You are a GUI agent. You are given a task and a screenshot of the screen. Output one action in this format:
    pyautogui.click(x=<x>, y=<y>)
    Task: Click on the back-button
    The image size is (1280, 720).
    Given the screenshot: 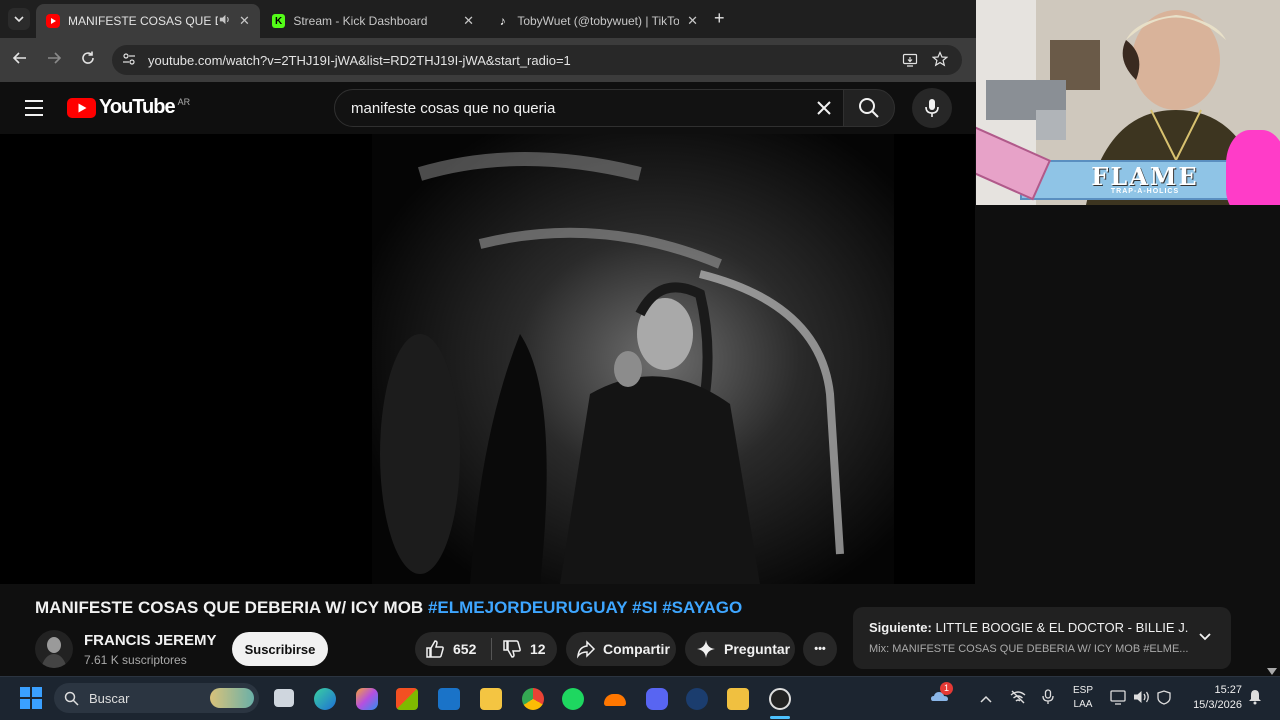 What is the action you would take?
    pyautogui.click(x=20, y=60)
    